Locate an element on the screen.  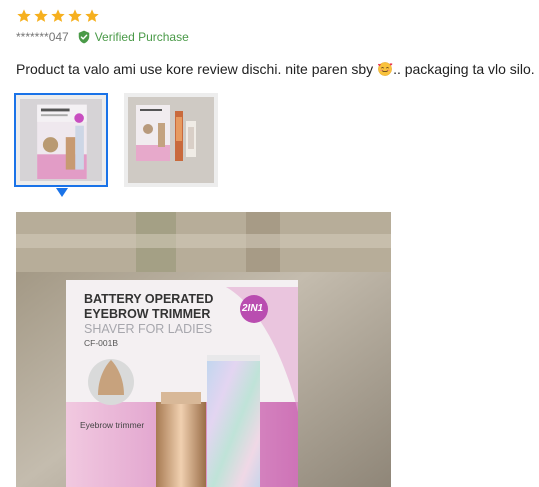
thumbnail-1-image is located at coordinates (61, 140).